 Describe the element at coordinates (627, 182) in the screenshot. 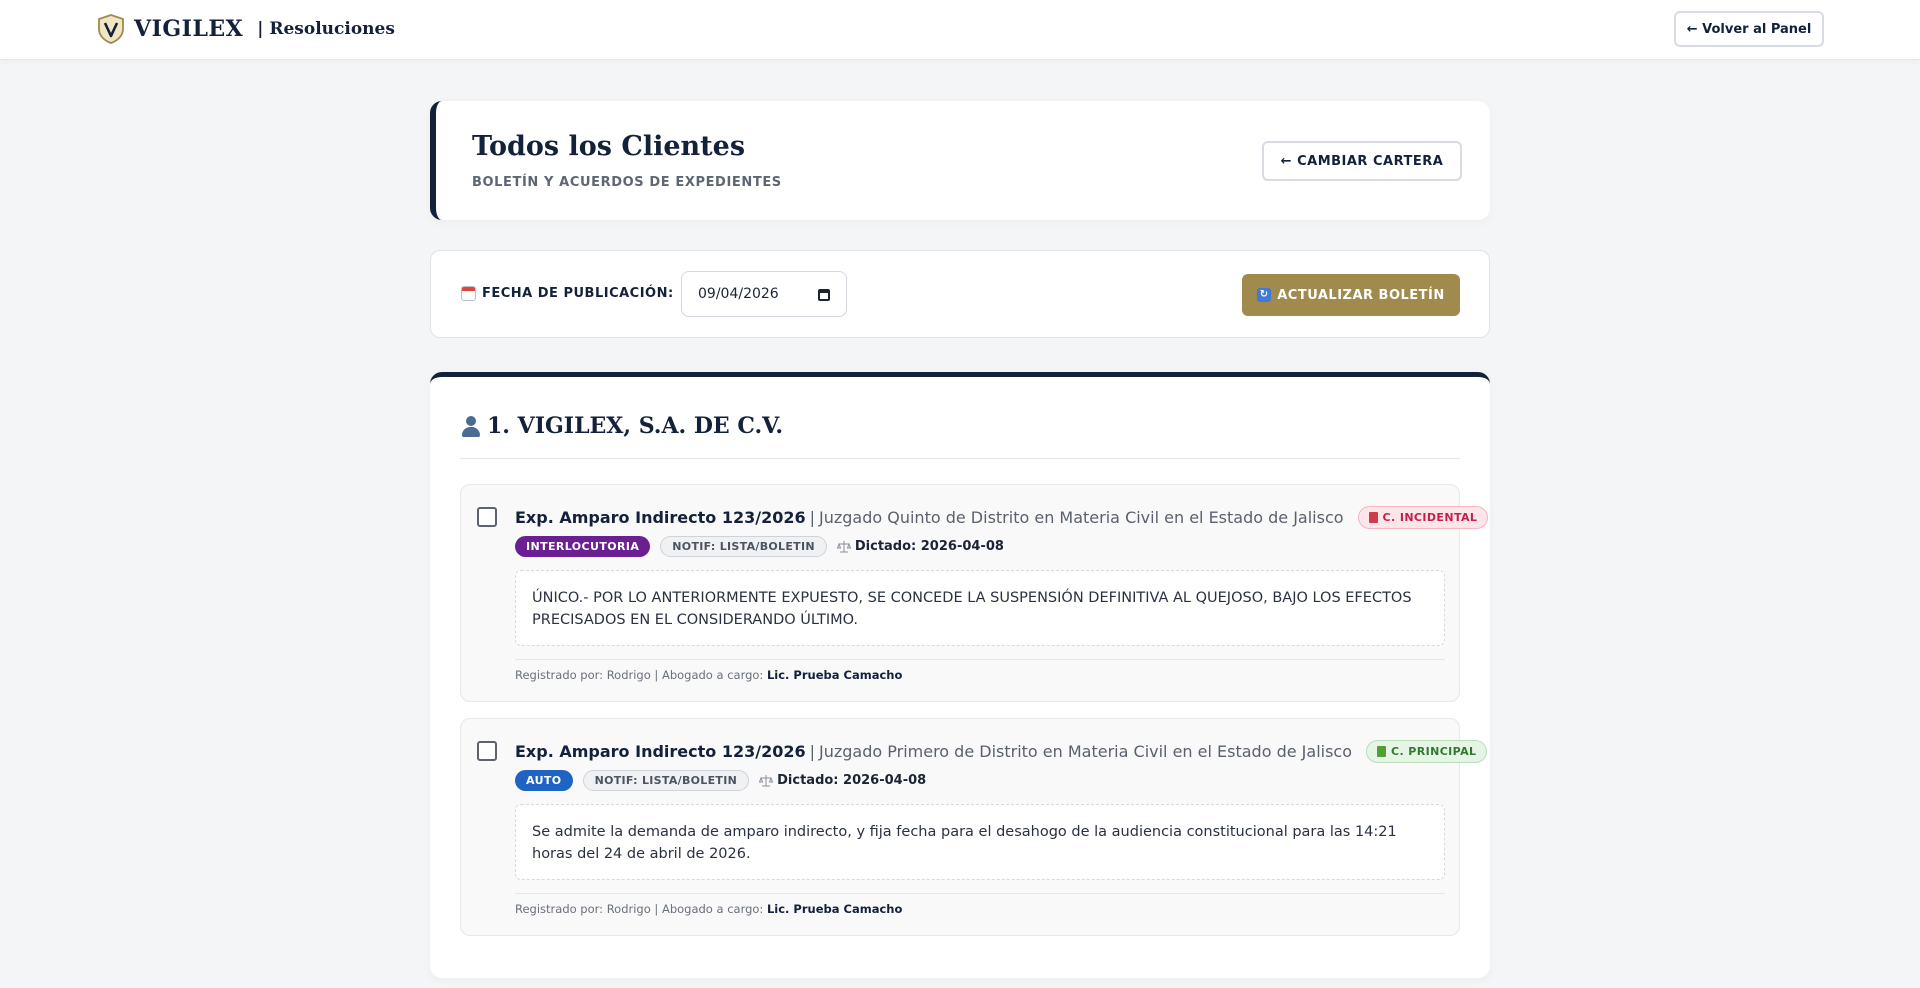

I see `page-subtitle: BOLETÍN Y ACUERDOS DE EXPEDIENTES` at that location.